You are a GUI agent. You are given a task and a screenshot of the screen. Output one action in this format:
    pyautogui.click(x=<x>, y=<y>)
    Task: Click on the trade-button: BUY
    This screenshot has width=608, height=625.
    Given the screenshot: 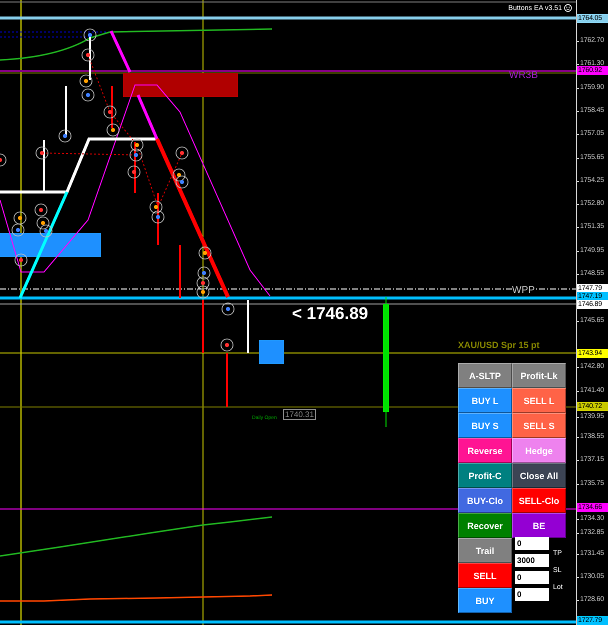 What is the action you would take?
    pyautogui.click(x=485, y=600)
    